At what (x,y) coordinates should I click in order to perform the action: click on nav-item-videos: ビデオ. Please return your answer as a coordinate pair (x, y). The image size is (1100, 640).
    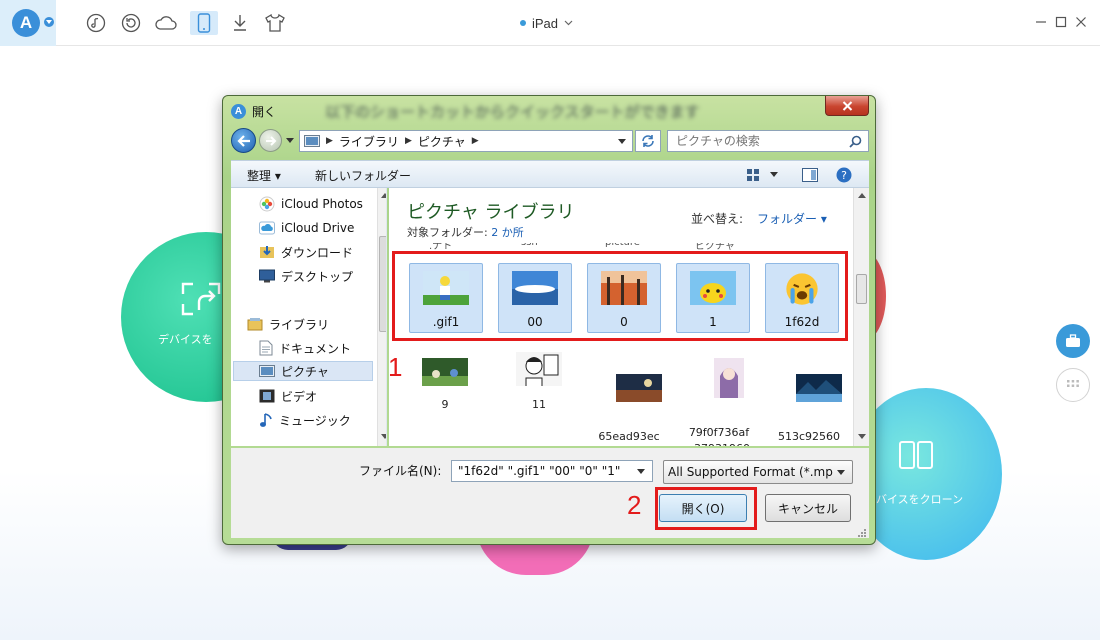
    Looking at the image, I should click on (288, 396).